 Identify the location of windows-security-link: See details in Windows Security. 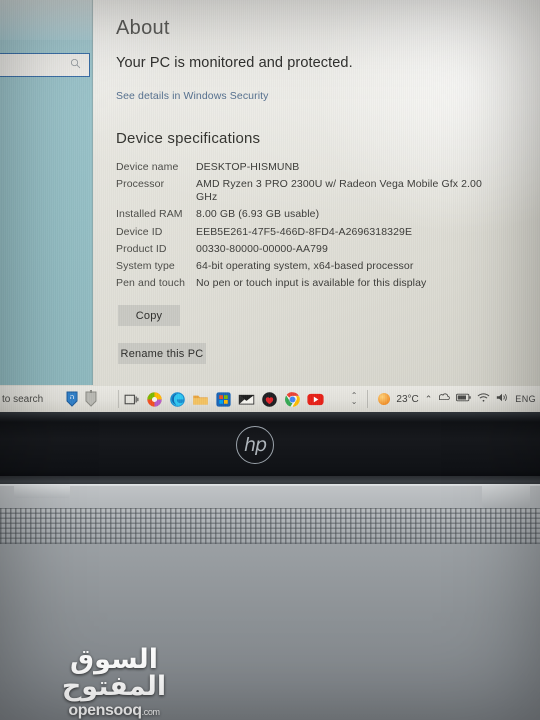
(192, 96).